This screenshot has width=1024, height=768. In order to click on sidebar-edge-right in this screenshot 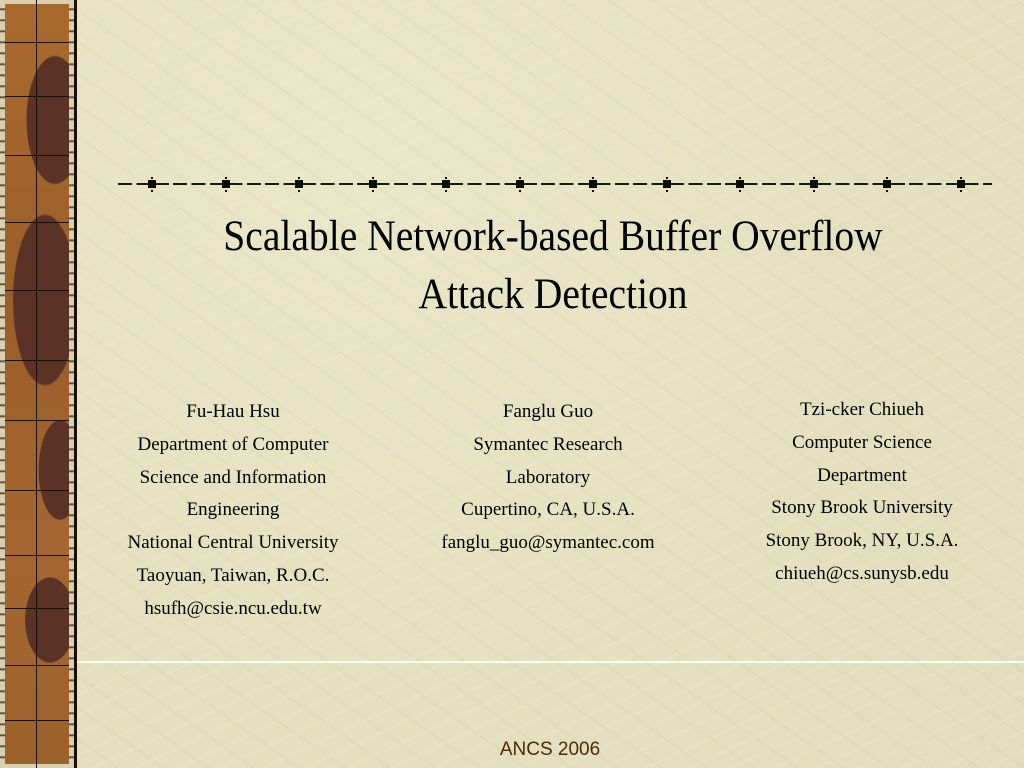, I will do `click(71, 384)`.